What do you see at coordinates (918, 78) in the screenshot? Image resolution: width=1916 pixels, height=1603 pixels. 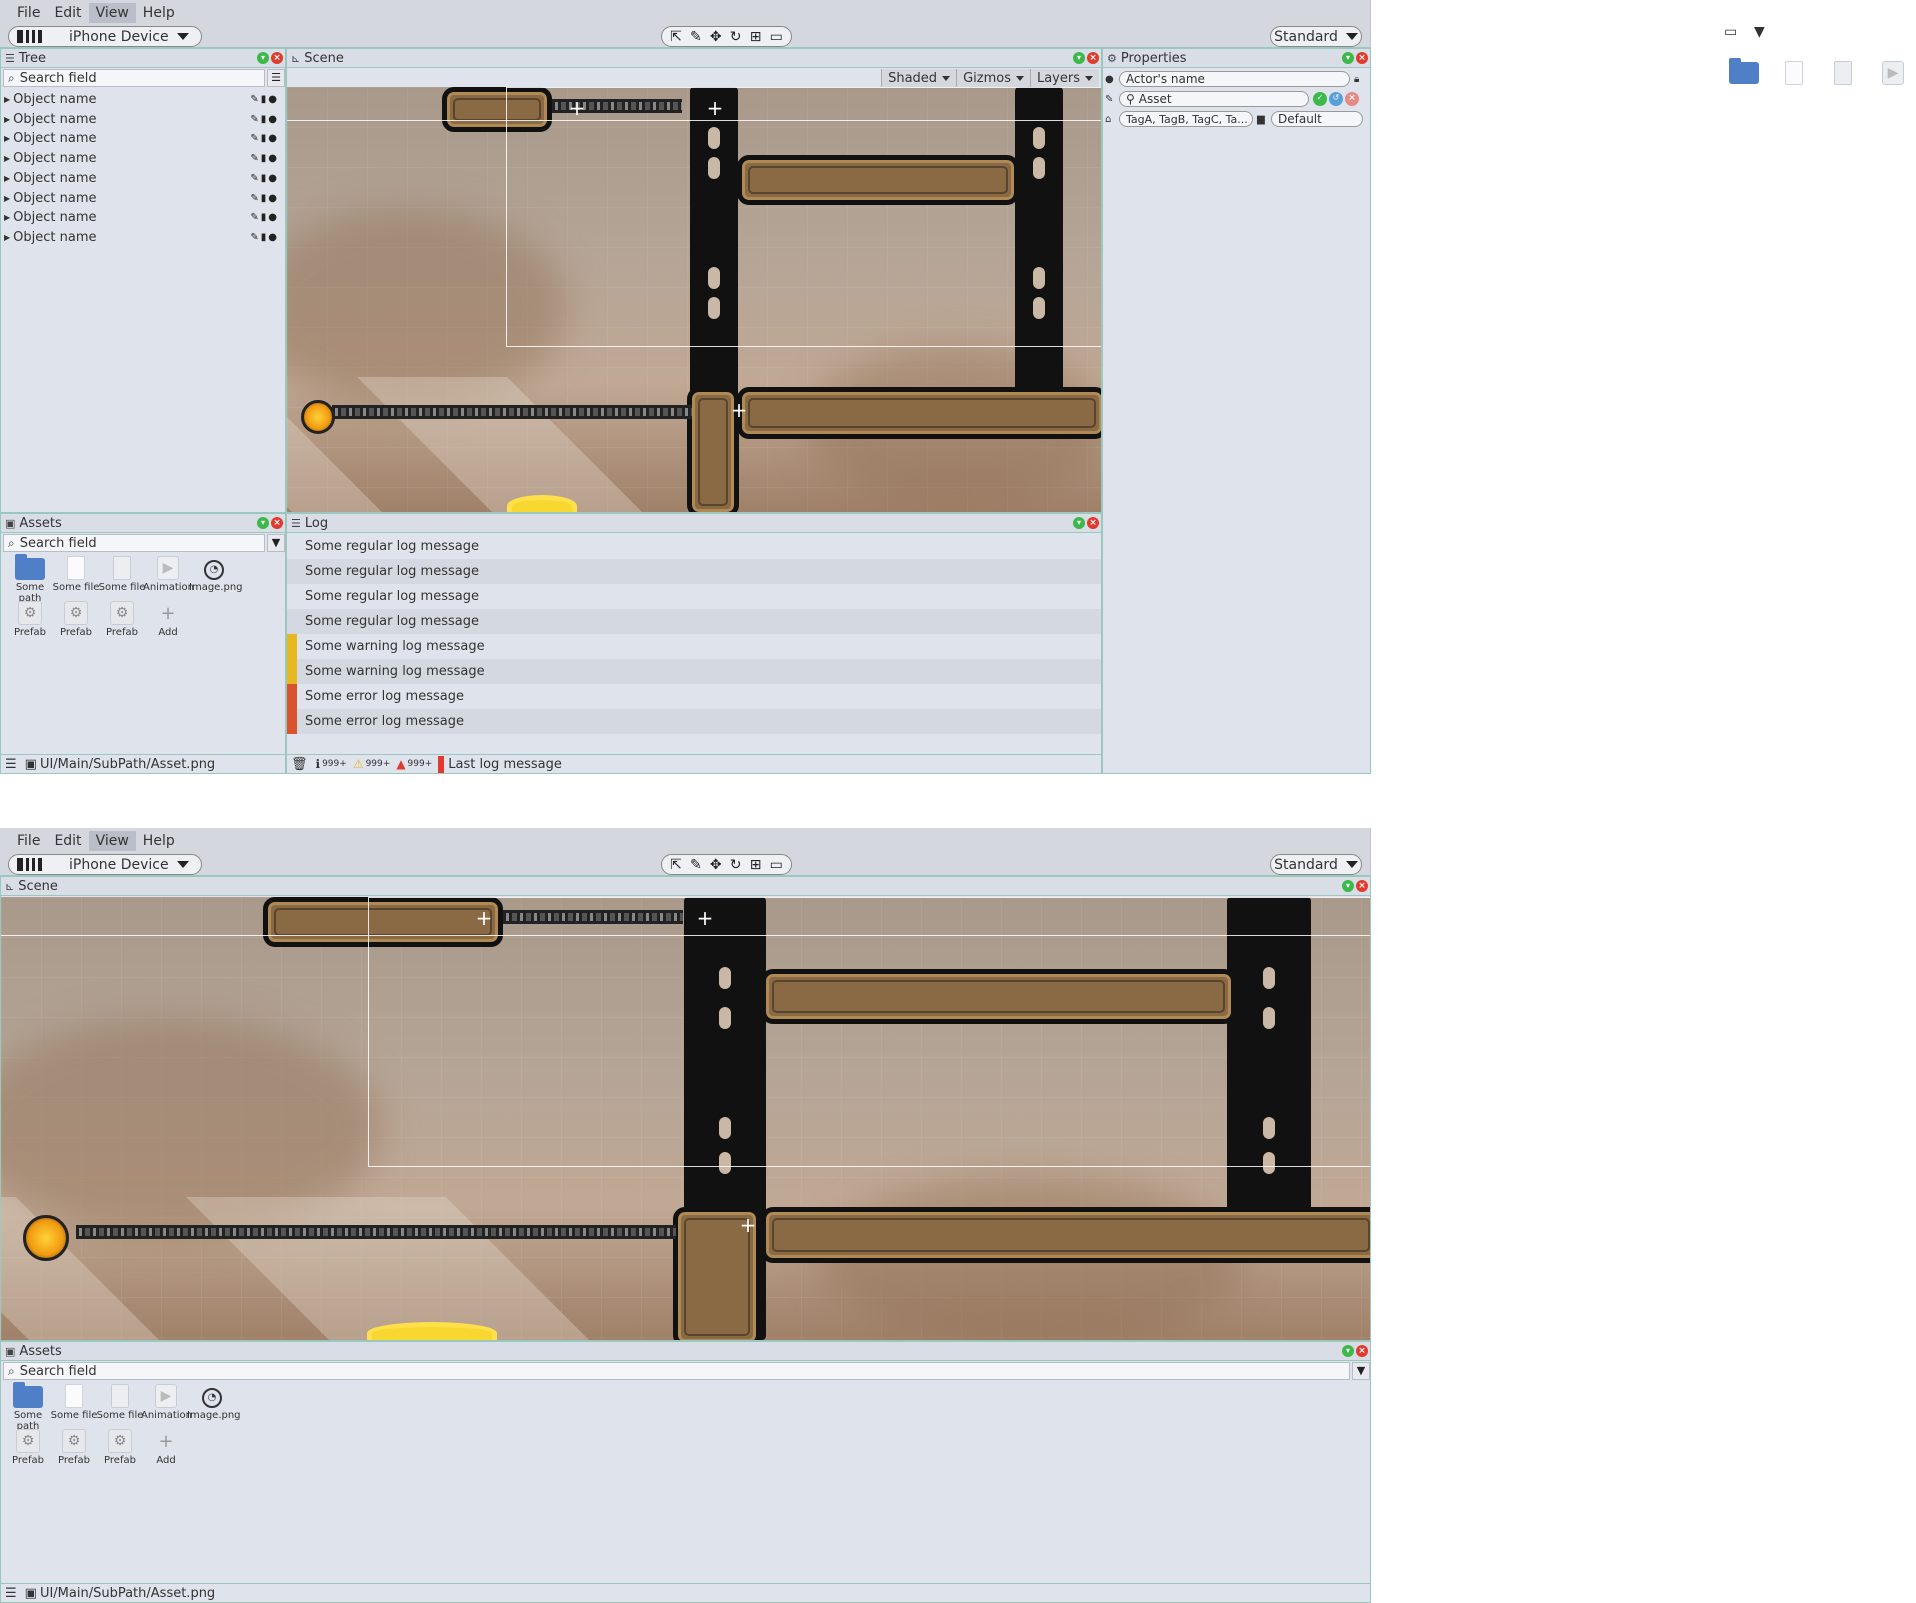 I see `shaded-dropdown: Shaded` at bounding box center [918, 78].